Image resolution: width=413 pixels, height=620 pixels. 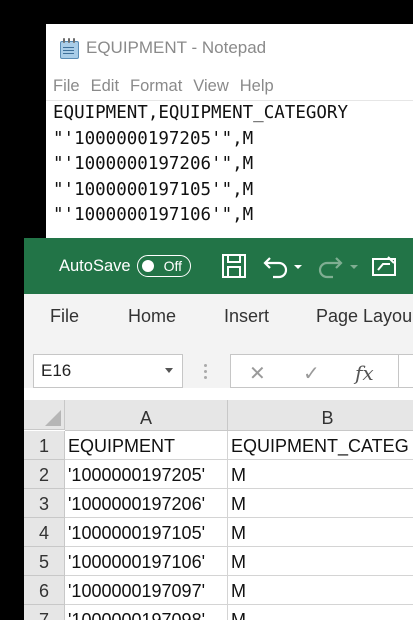 I want to click on name-box-value: E16, so click(x=56, y=370).